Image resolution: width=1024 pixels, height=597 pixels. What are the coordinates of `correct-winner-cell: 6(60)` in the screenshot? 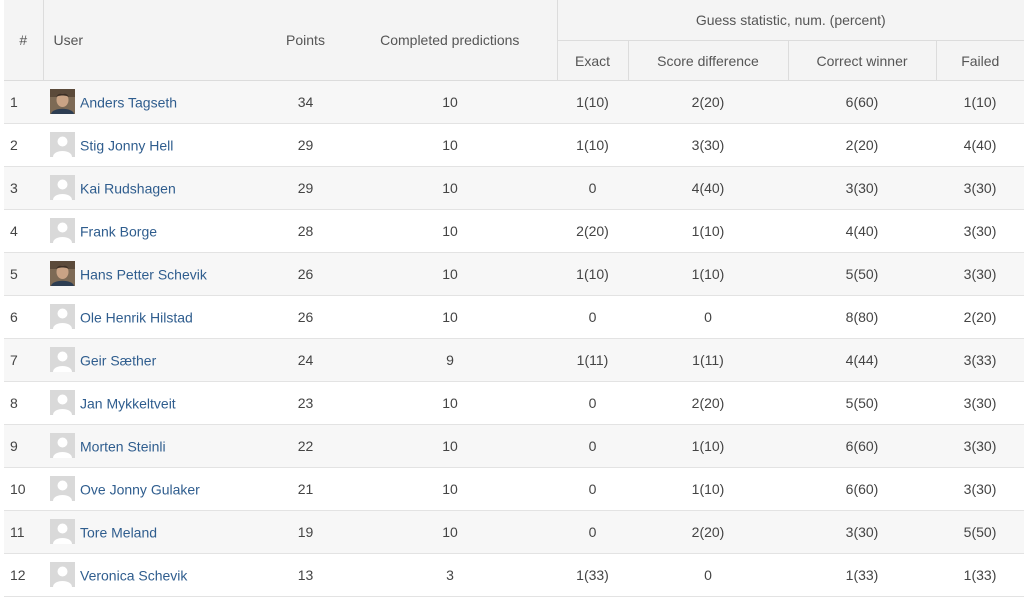 It's located at (862, 102).